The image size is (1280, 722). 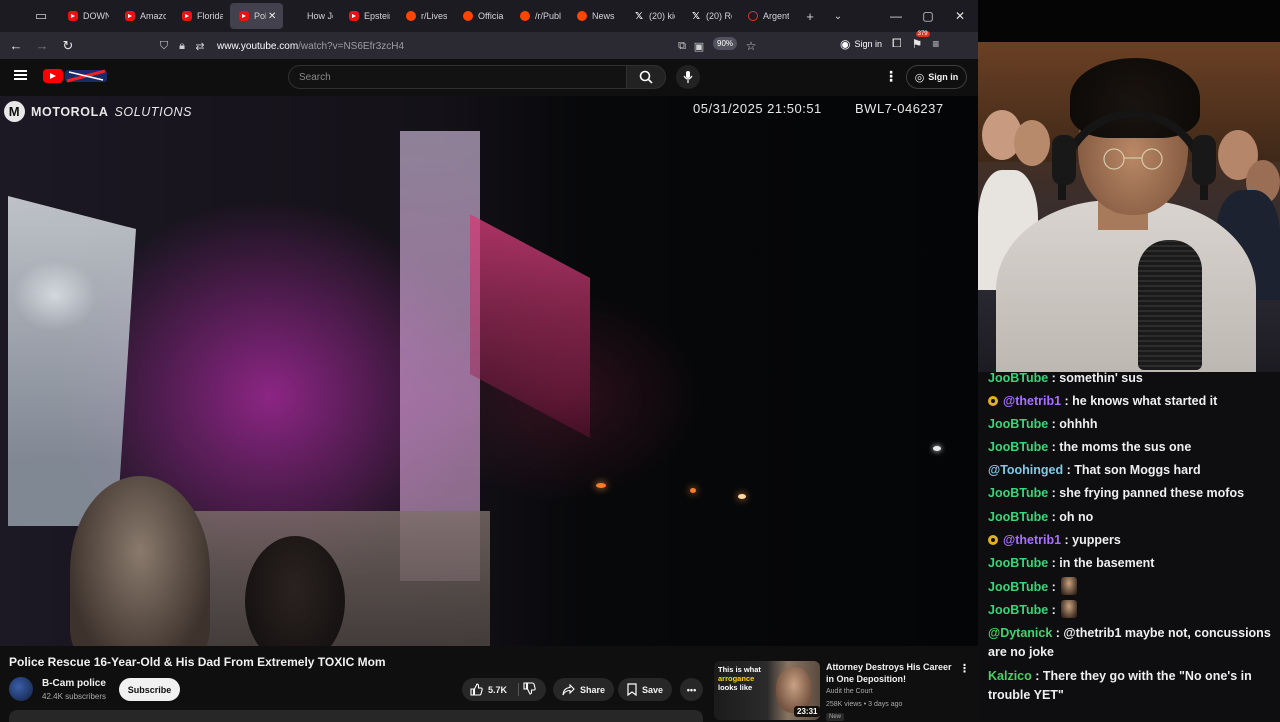 I want to click on youtube-signin-button: ◎ Sign in, so click(x=936, y=77).